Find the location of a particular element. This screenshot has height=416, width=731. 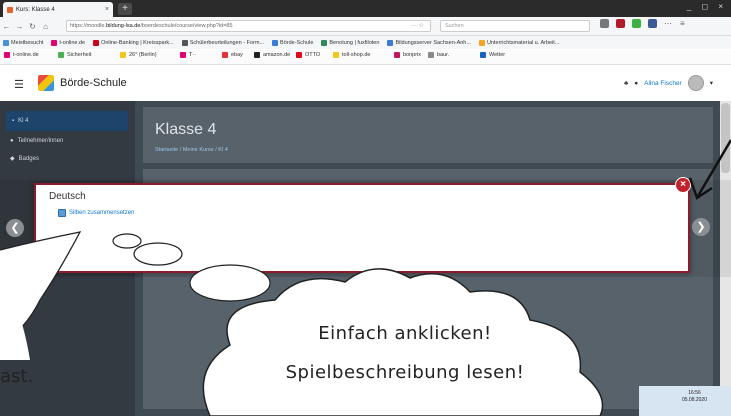

sidebar-item-participants: ● Teilnehmer/innen is located at coordinates (36, 141).